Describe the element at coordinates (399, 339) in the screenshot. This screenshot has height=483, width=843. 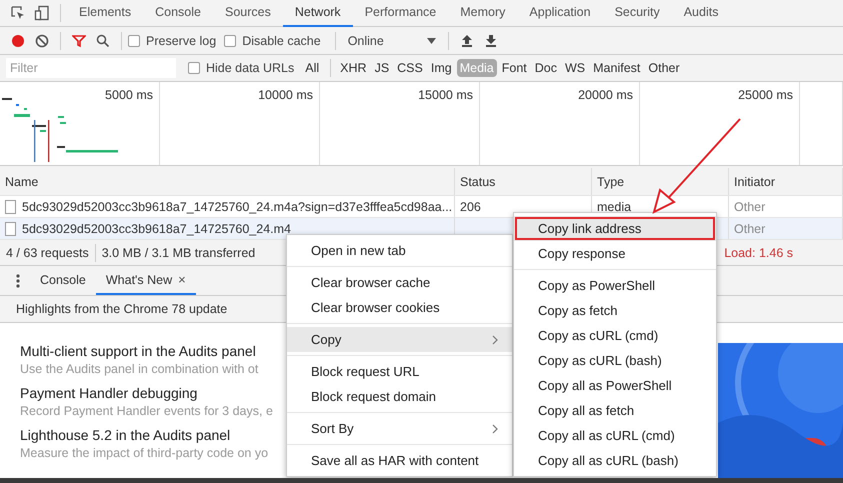
I see `menu-item: Copy` at that location.